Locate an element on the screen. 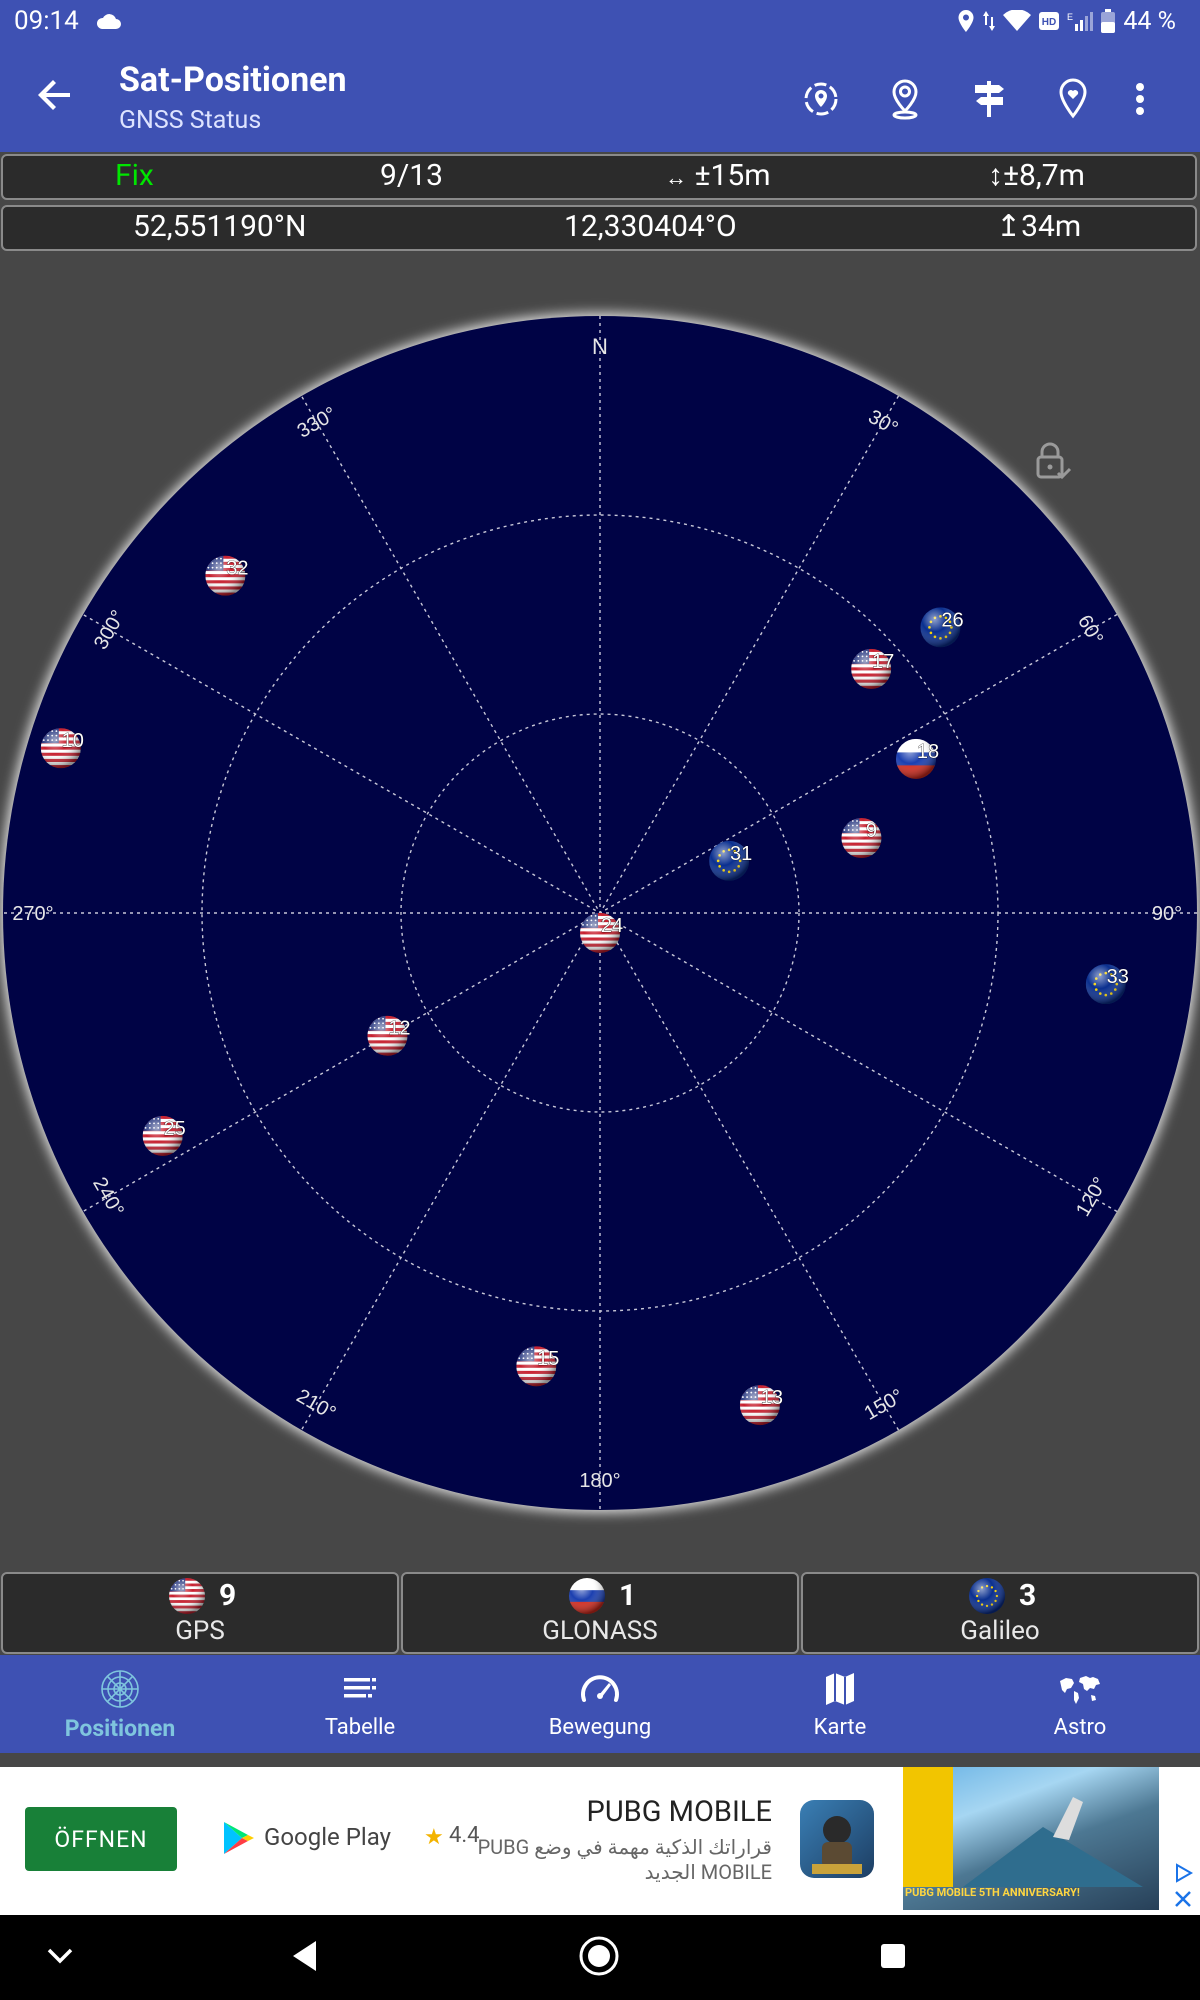  ad-open-button: ÖFFNEN is located at coordinates (101, 1839).